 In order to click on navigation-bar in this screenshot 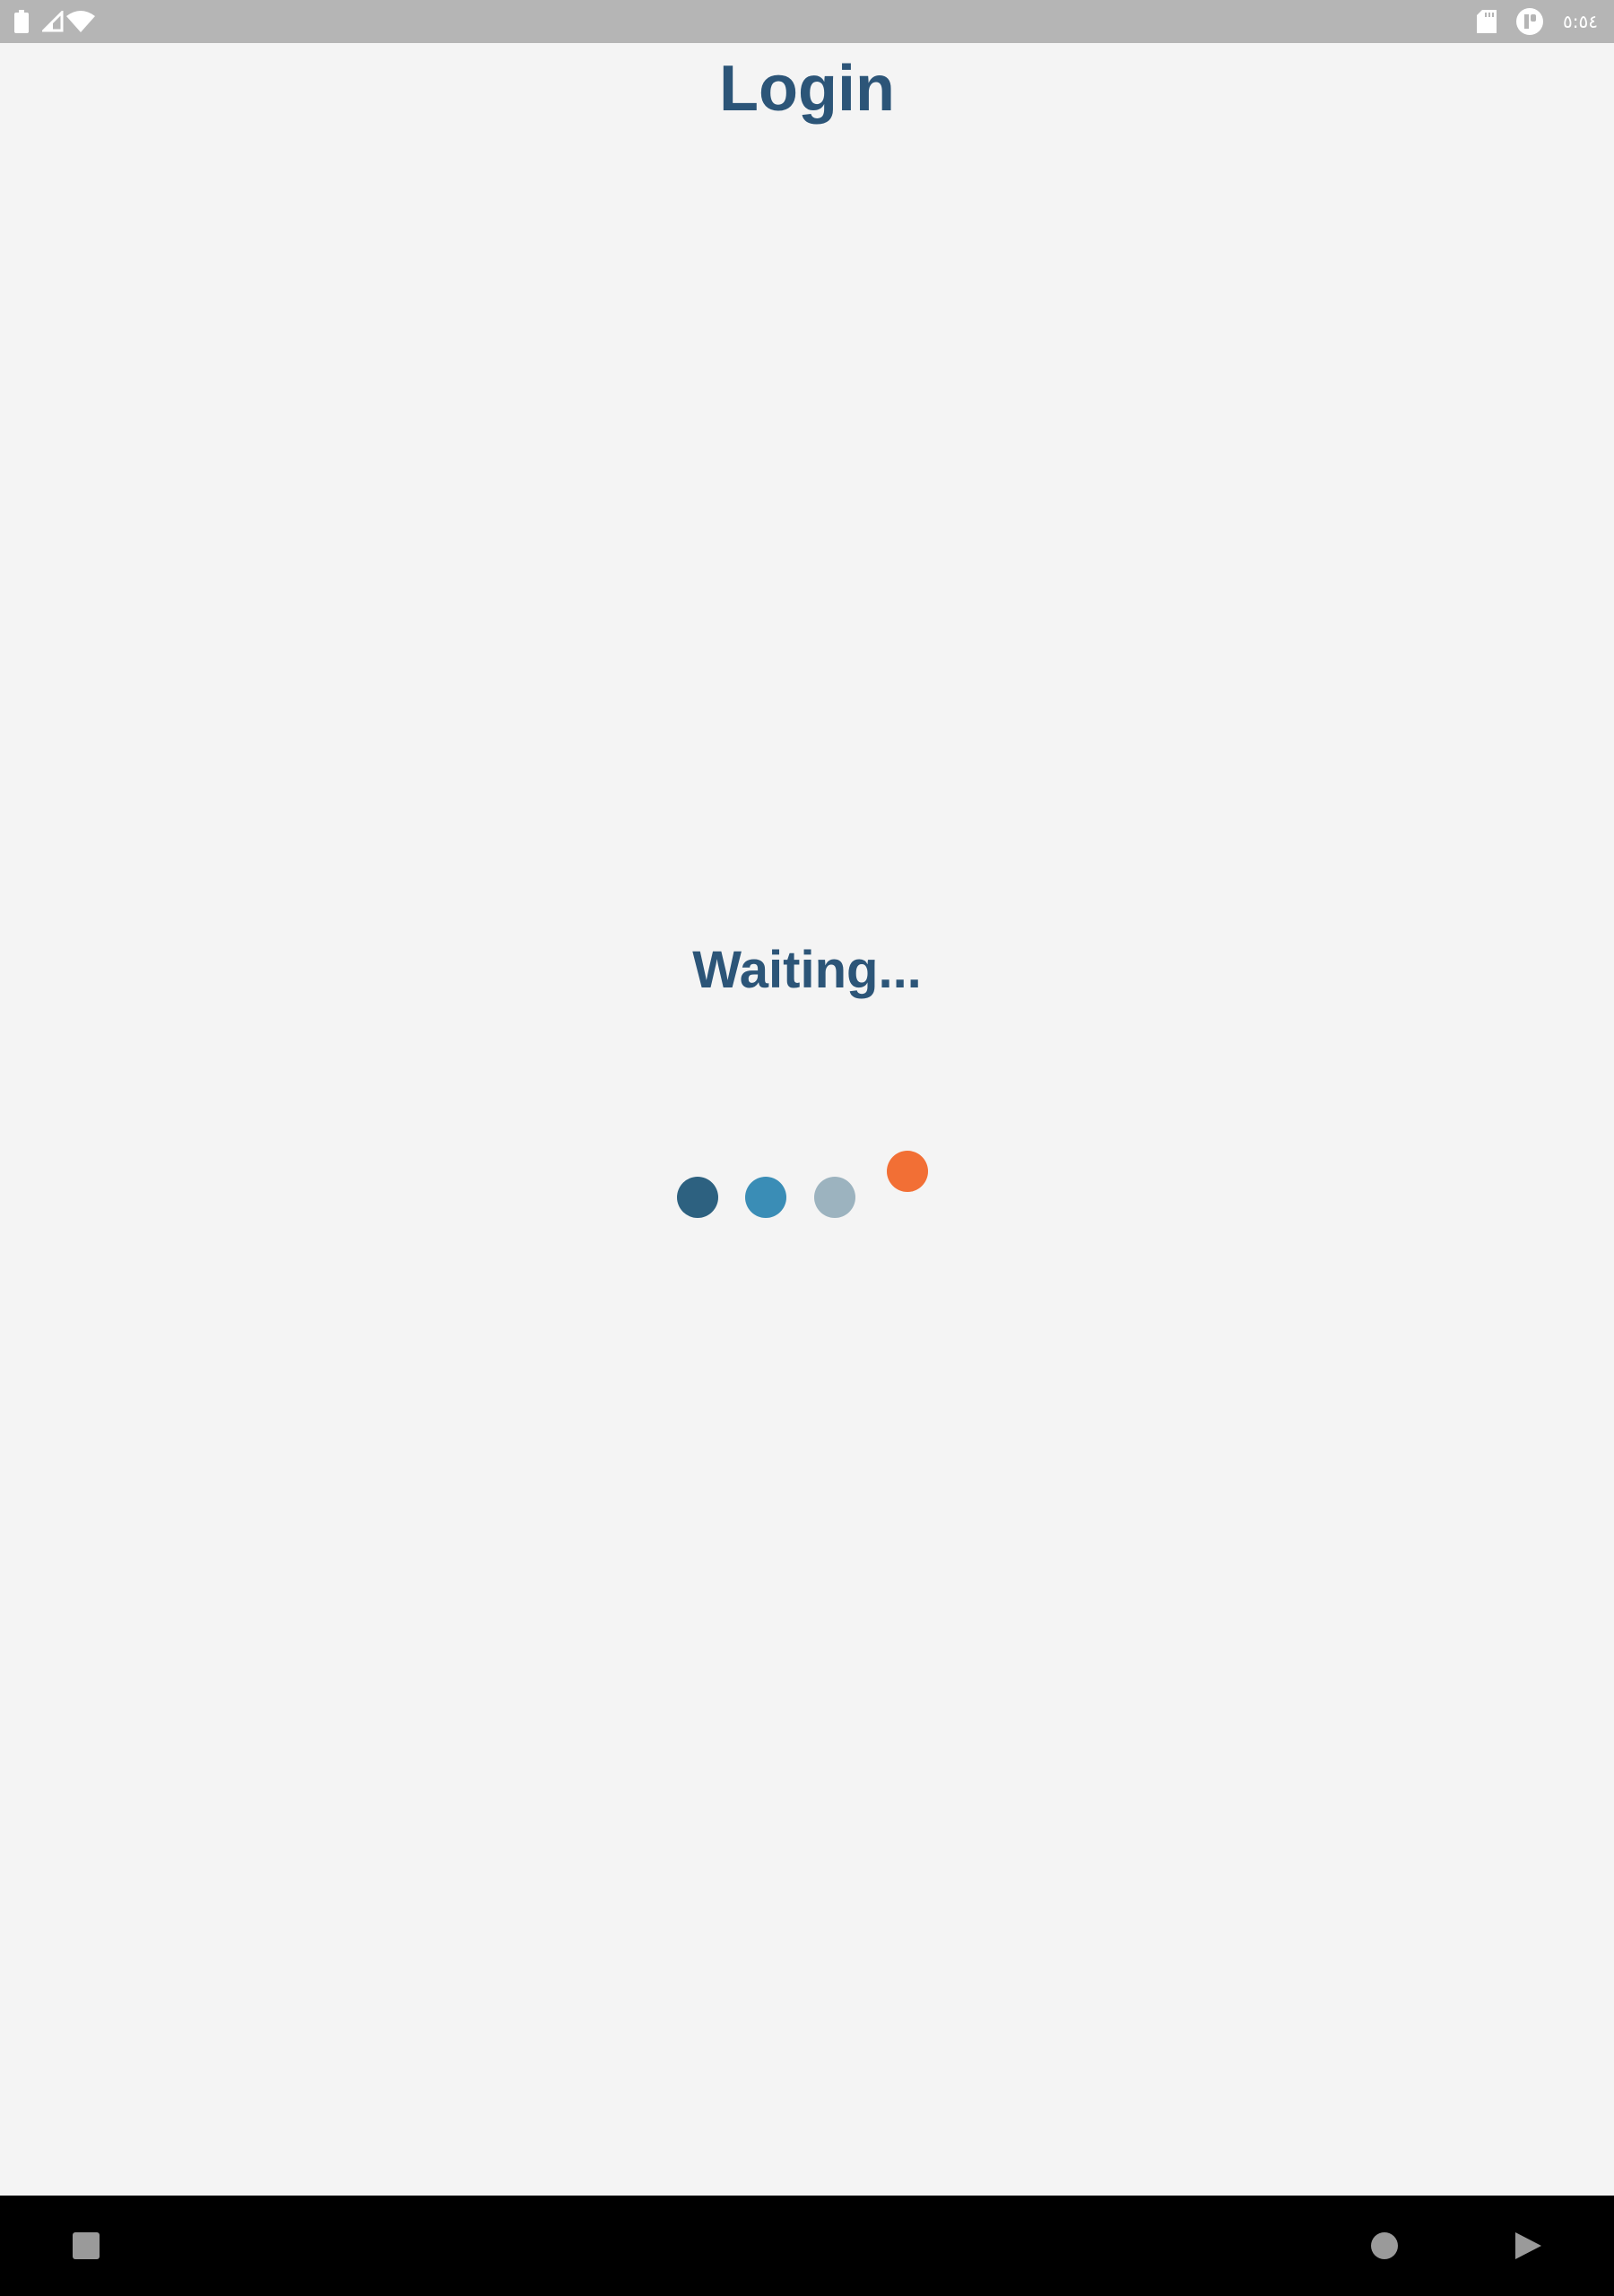, I will do `click(807, 2246)`.